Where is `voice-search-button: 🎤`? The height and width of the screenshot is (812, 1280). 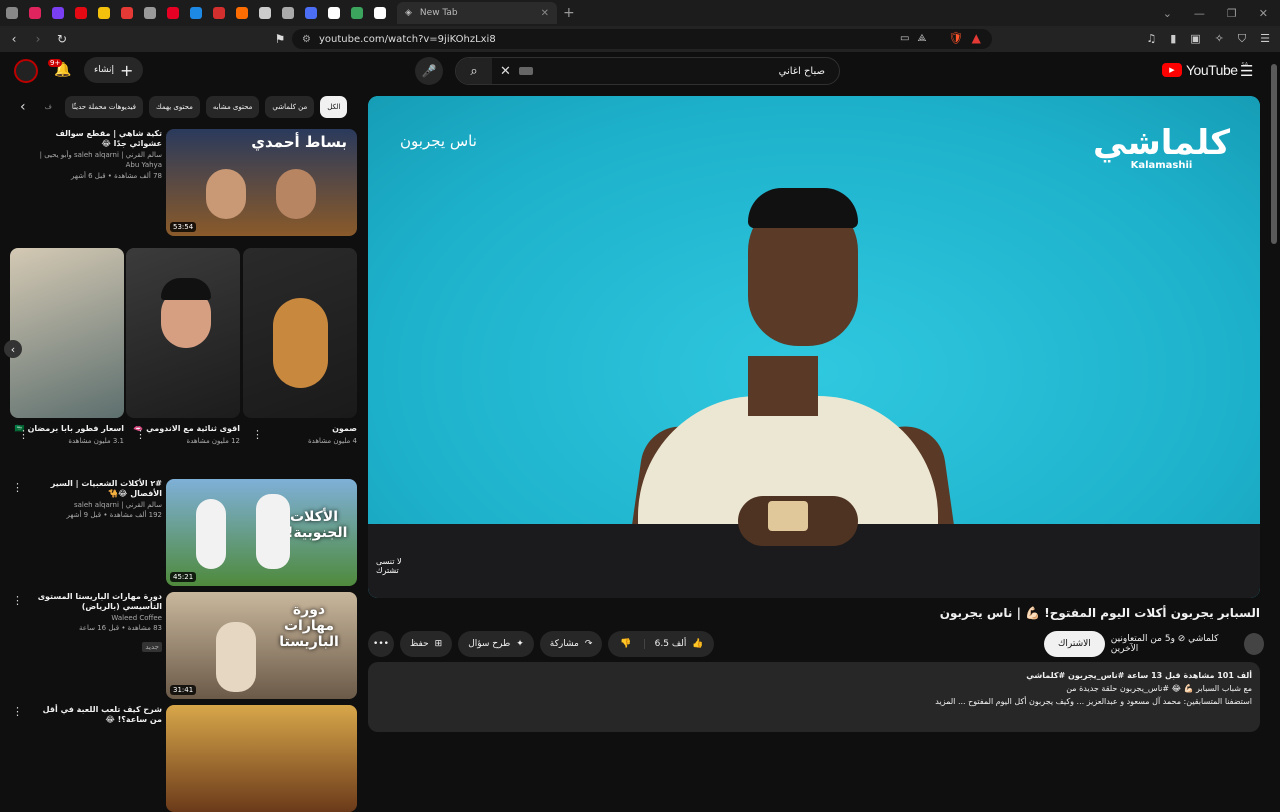 voice-search-button: 🎤 is located at coordinates (429, 71).